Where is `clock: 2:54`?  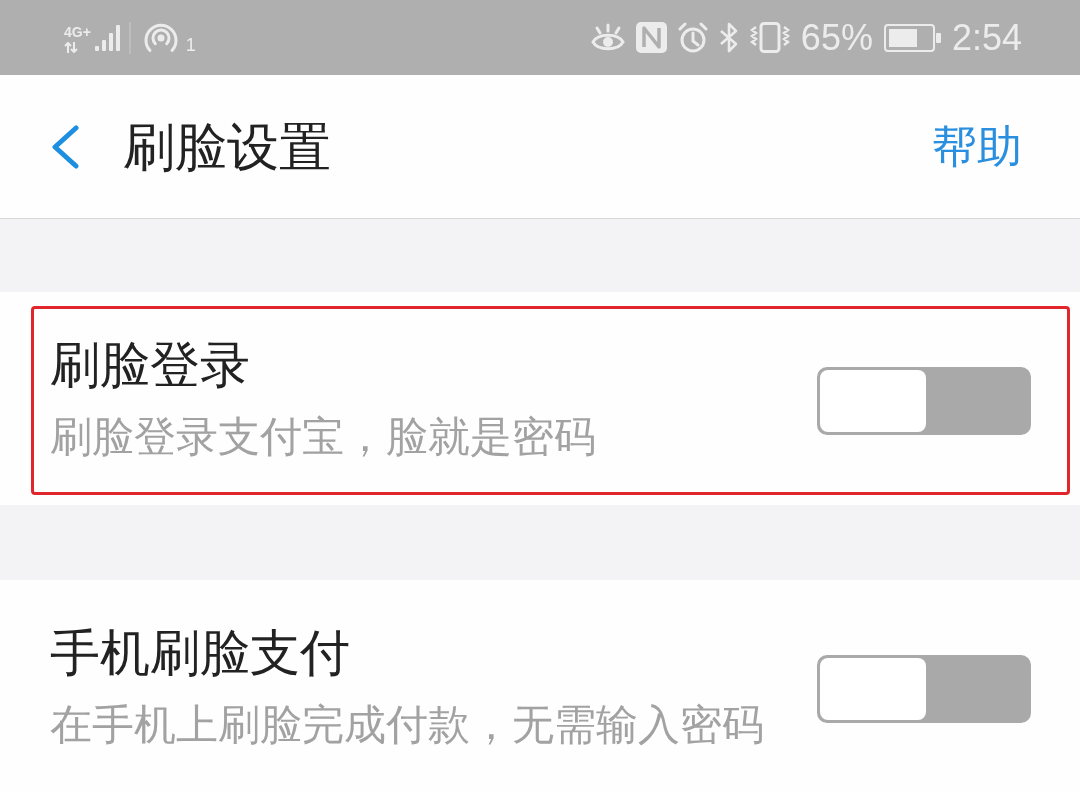
clock: 2:54 is located at coordinates (986, 37).